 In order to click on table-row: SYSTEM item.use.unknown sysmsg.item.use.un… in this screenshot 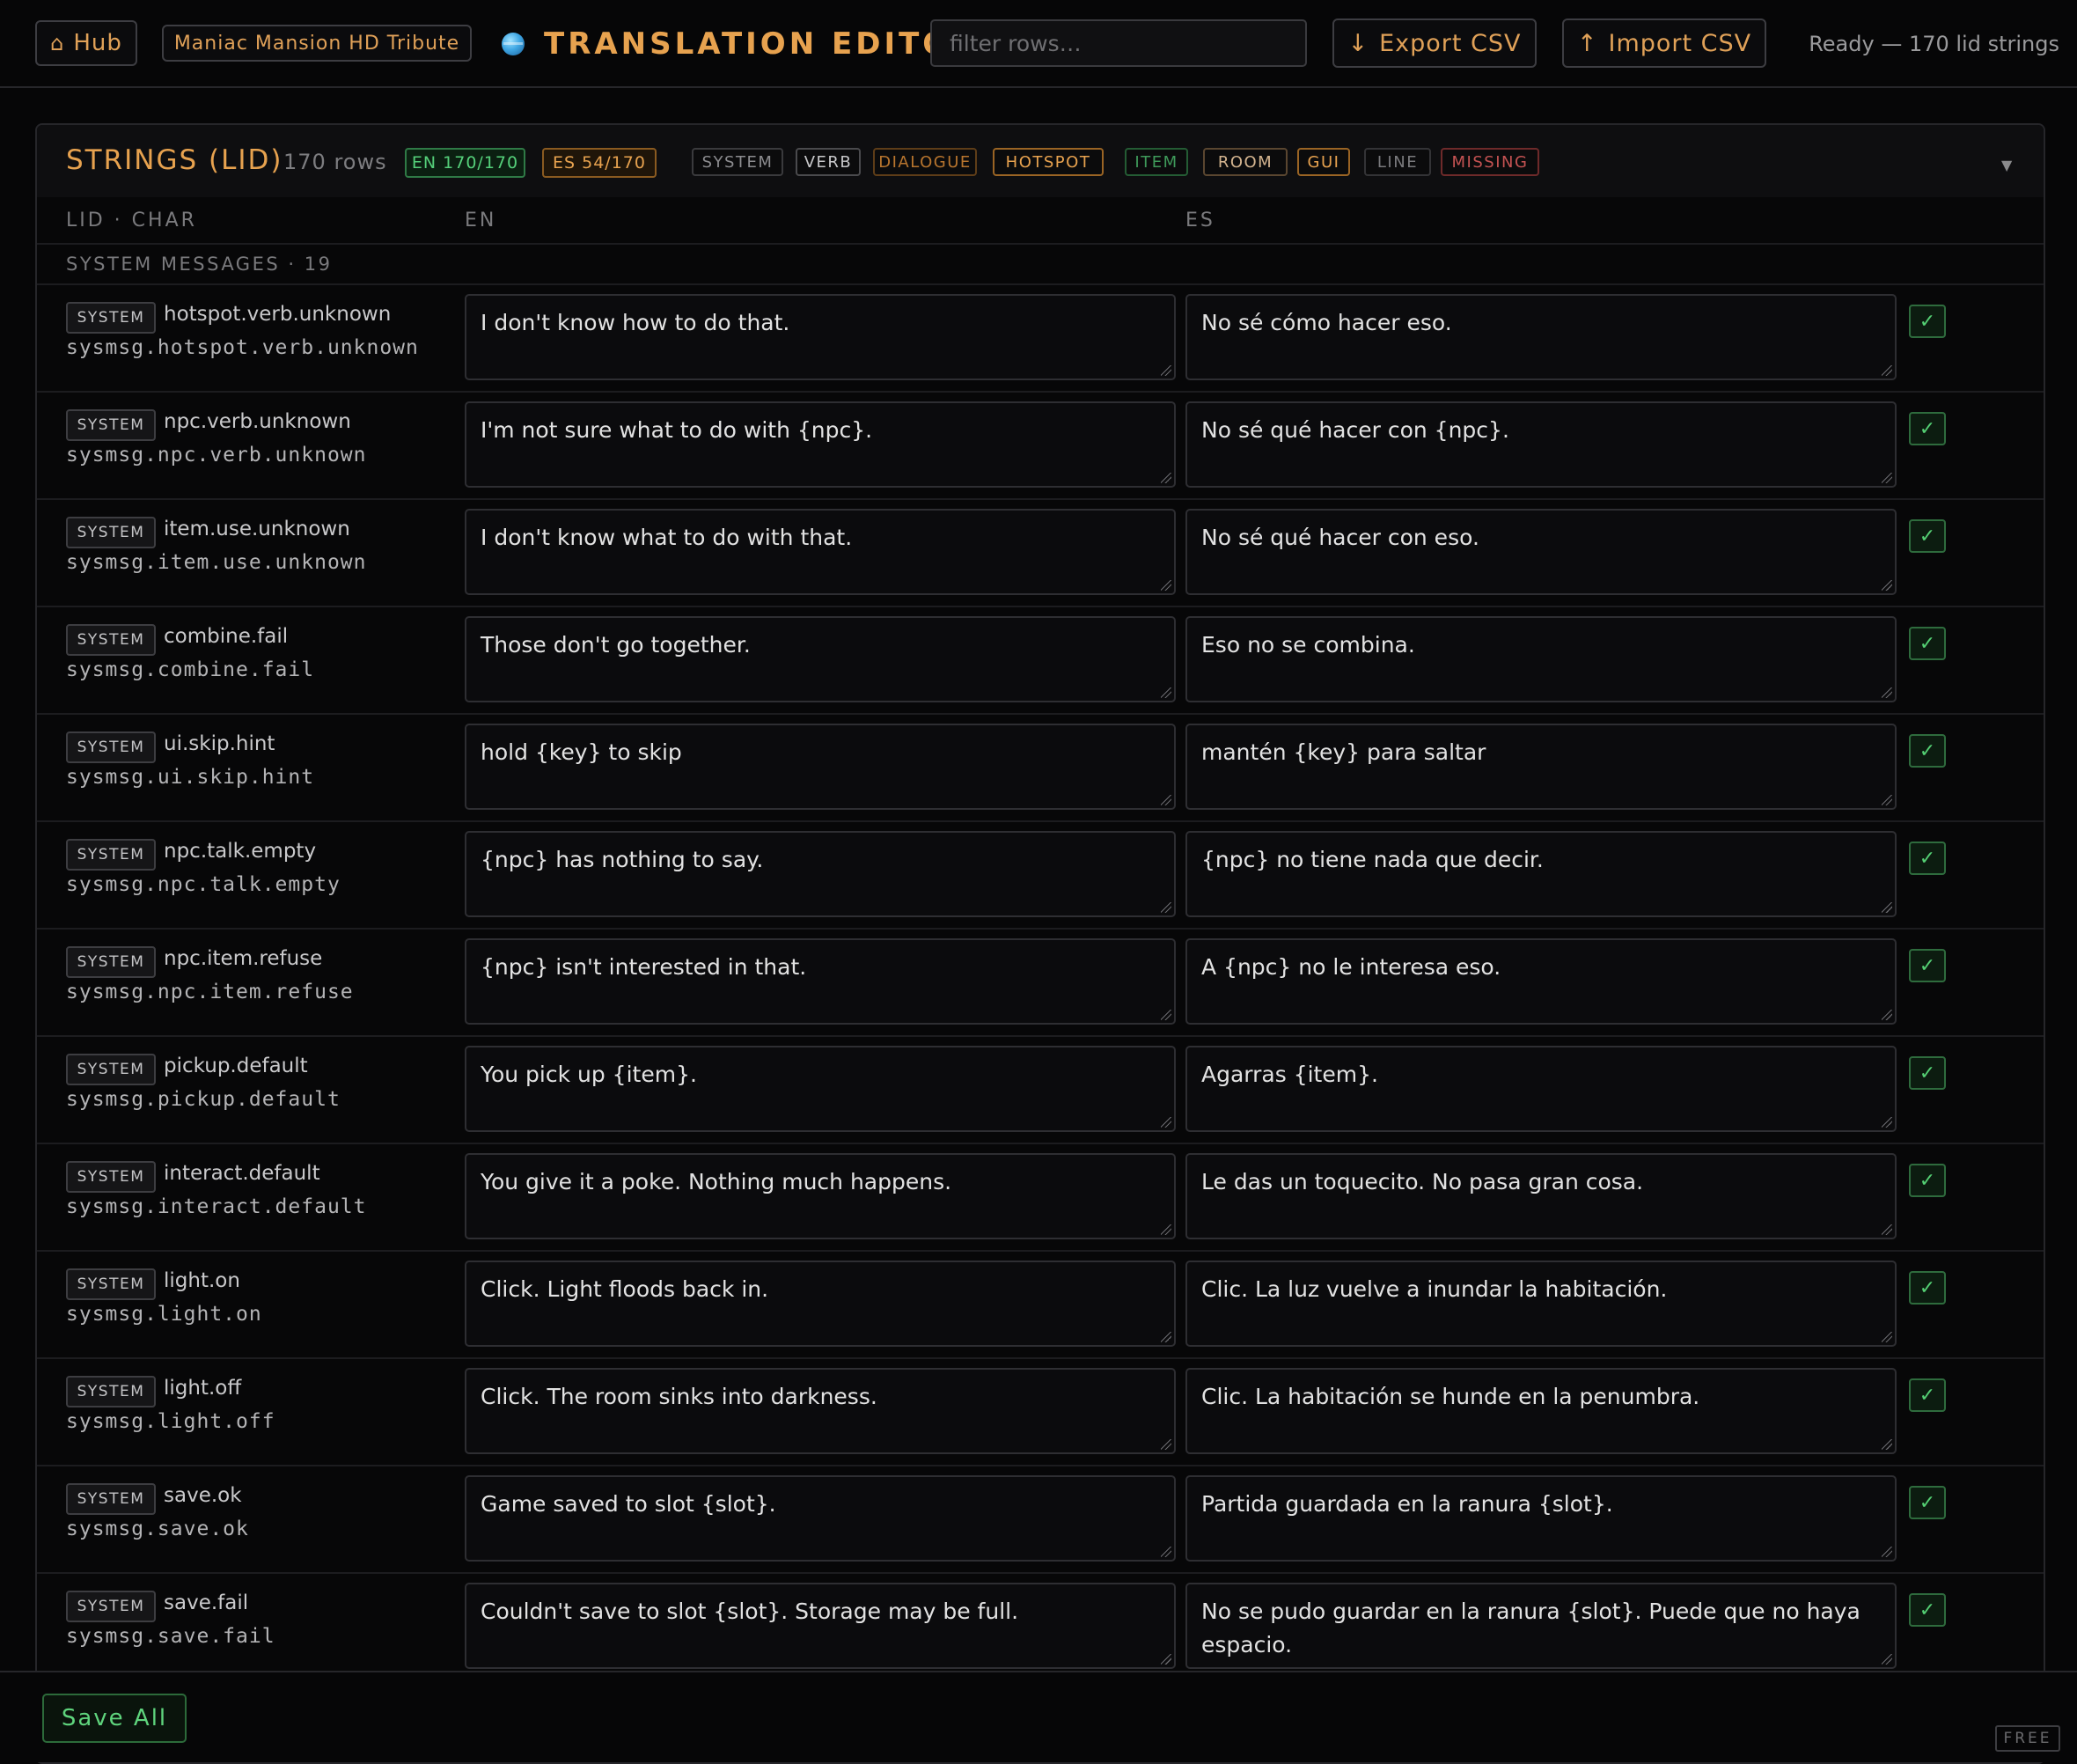, I will do `click(1040, 553)`.